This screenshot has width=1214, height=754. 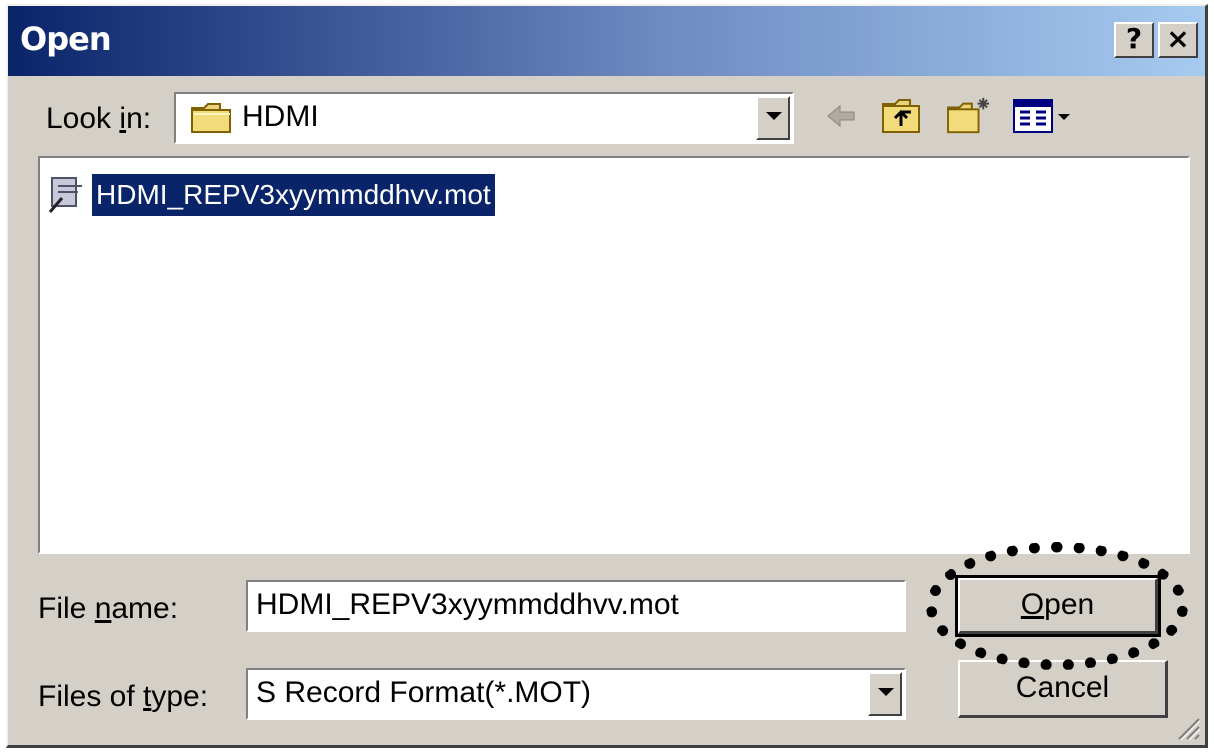 What do you see at coordinates (841, 116) in the screenshot?
I see `back-arrow-icon` at bounding box center [841, 116].